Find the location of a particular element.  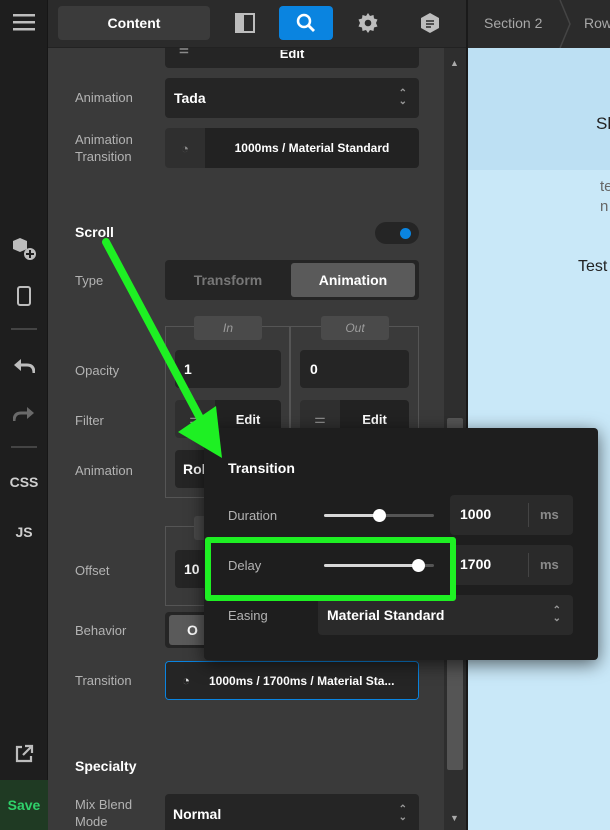

easing-label: Easing is located at coordinates (248, 615).